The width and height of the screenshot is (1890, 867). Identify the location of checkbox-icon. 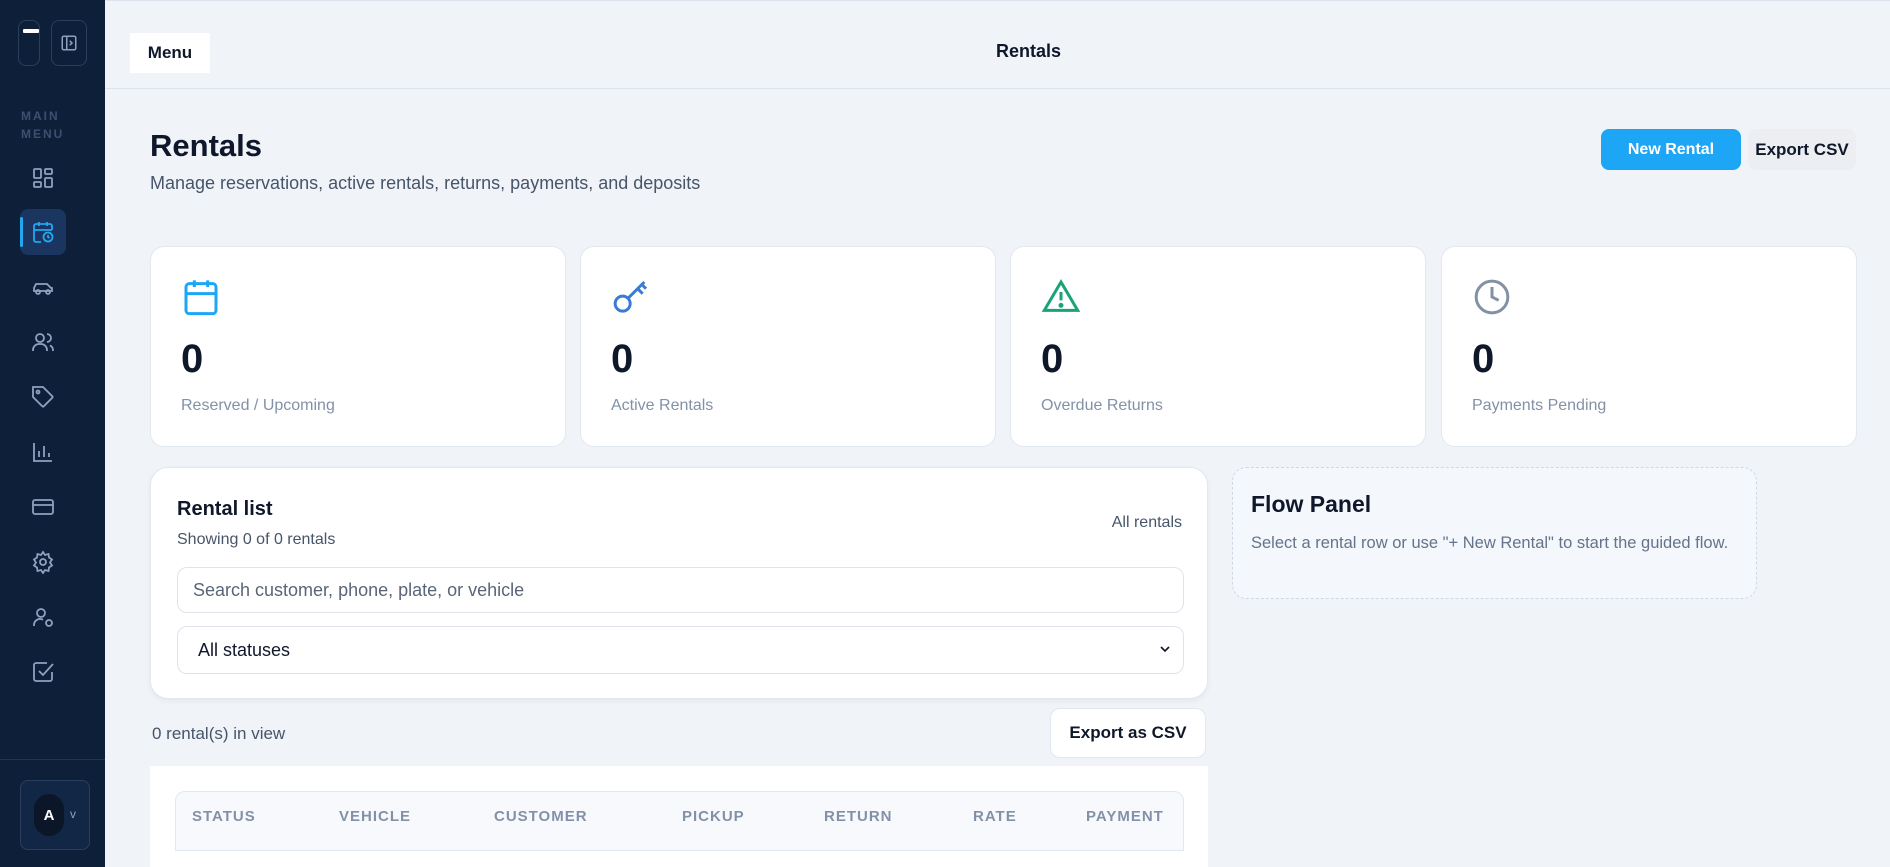
(43, 672).